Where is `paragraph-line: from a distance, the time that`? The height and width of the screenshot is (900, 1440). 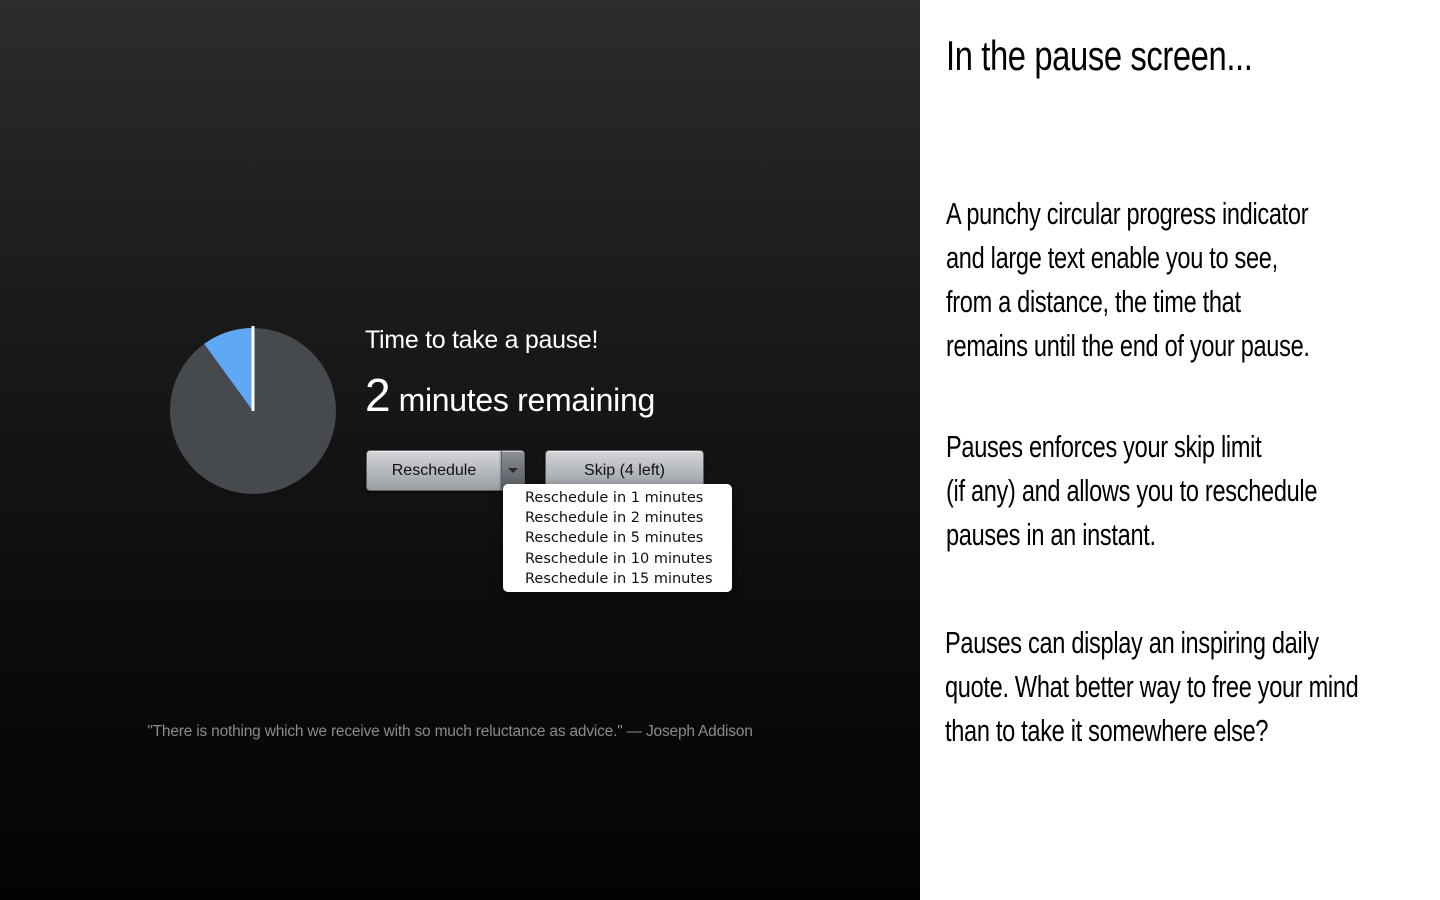 paragraph-line: from a distance, the time that is located at coordinates (1093, 301).